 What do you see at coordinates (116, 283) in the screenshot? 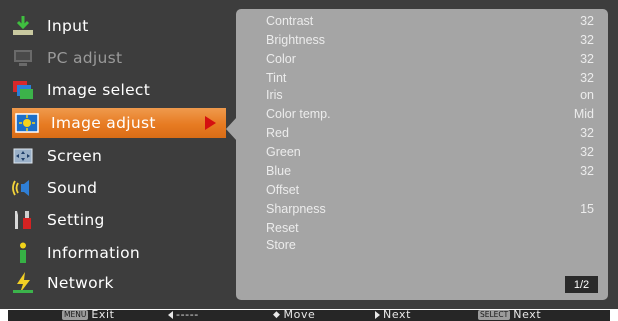
I see `sidebar-item-network: Network` at bounding box center [116, 283].